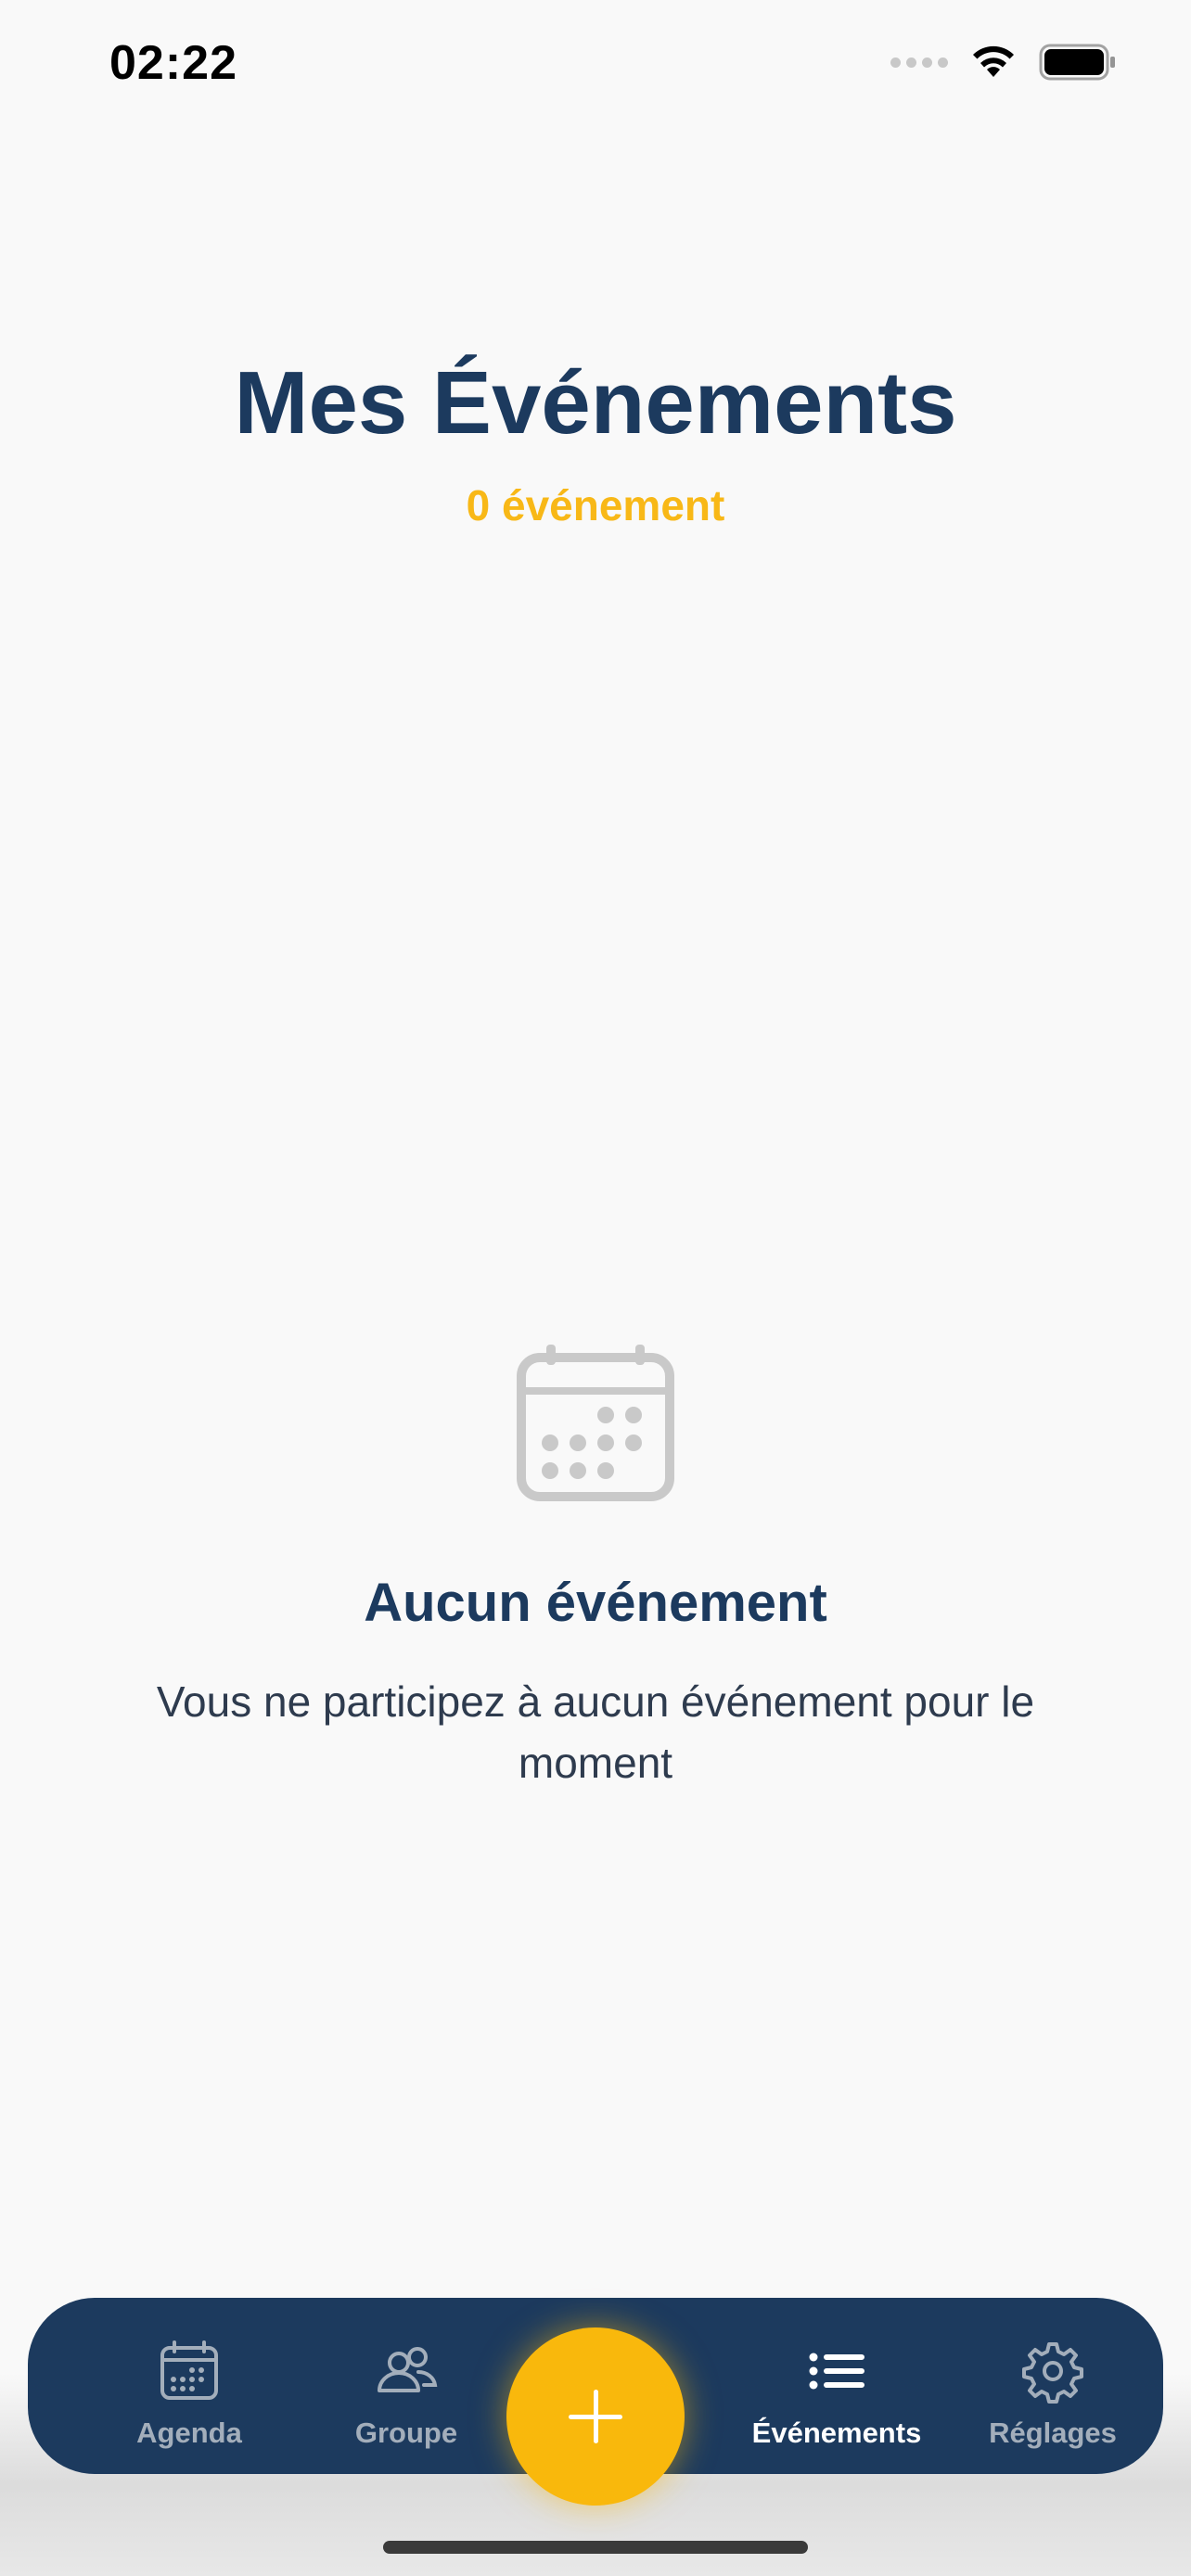 The height and width of the screenshot is (2576, 1191). I want to click on battery-icon, so click(1077, 62).